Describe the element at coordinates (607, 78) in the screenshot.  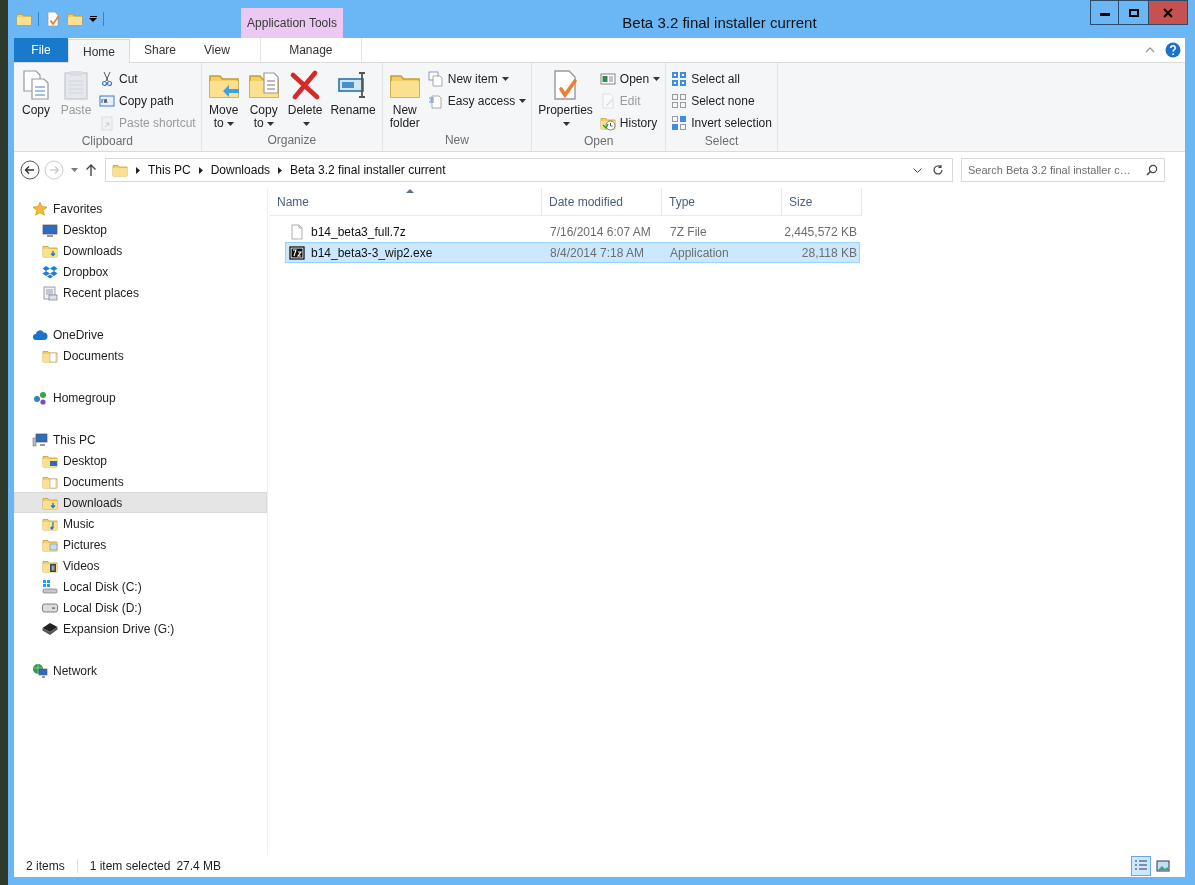
I see `window-icon` at that location.